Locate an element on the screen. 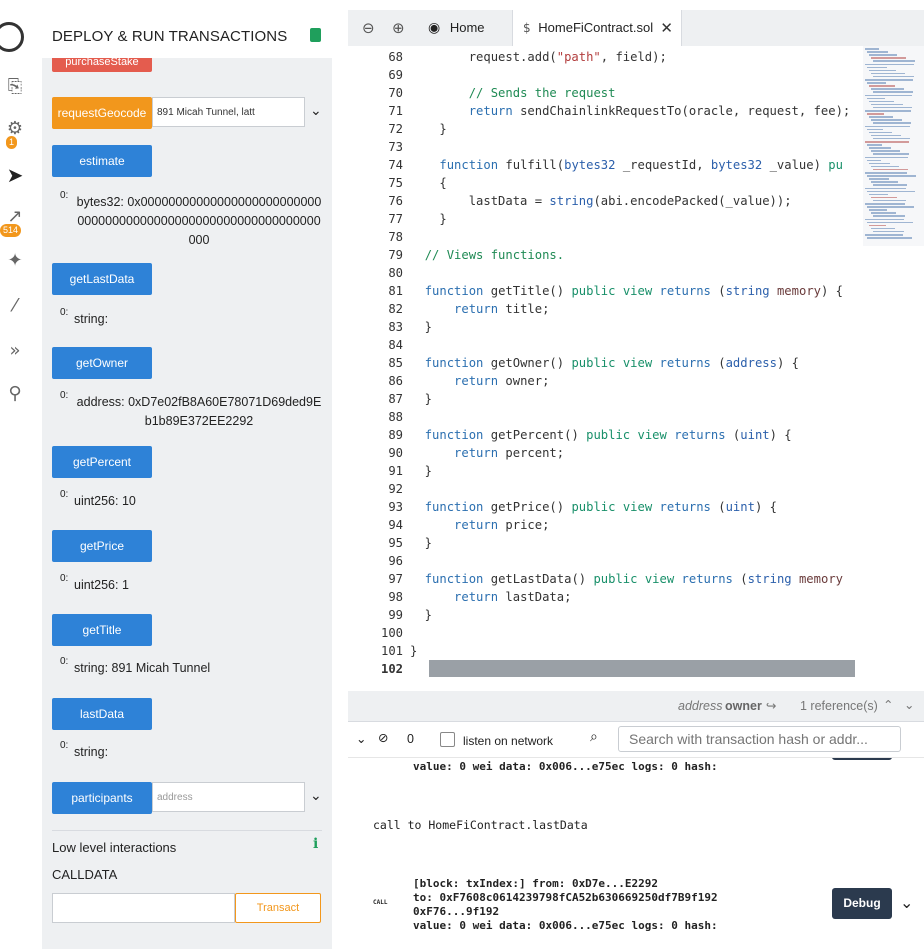  purchase-stake-button: purchaseStake is located at coordinates (102, 65).